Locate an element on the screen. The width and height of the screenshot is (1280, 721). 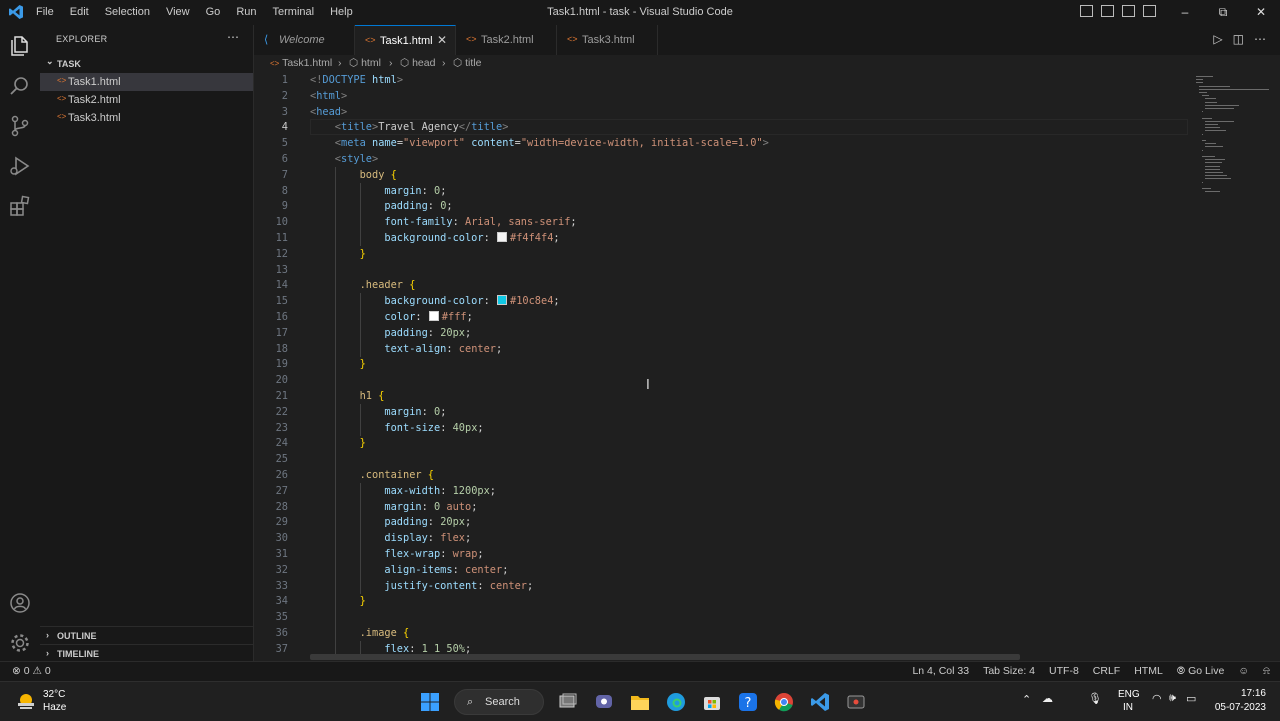
code-line: 7 body { is located at coordinates (724, 175).